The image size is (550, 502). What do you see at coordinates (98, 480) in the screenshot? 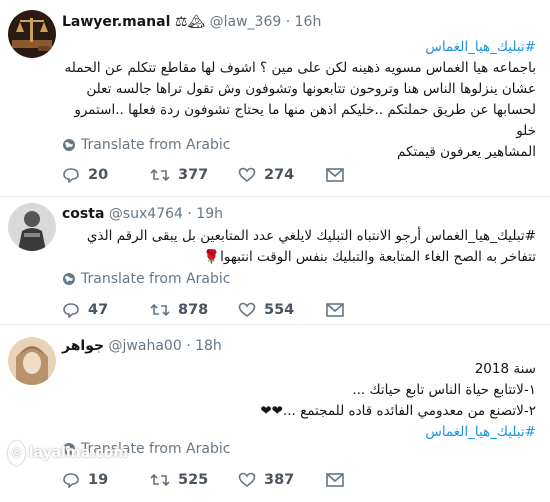
I see `reply-count: 19` at bounding box center [98, 480].